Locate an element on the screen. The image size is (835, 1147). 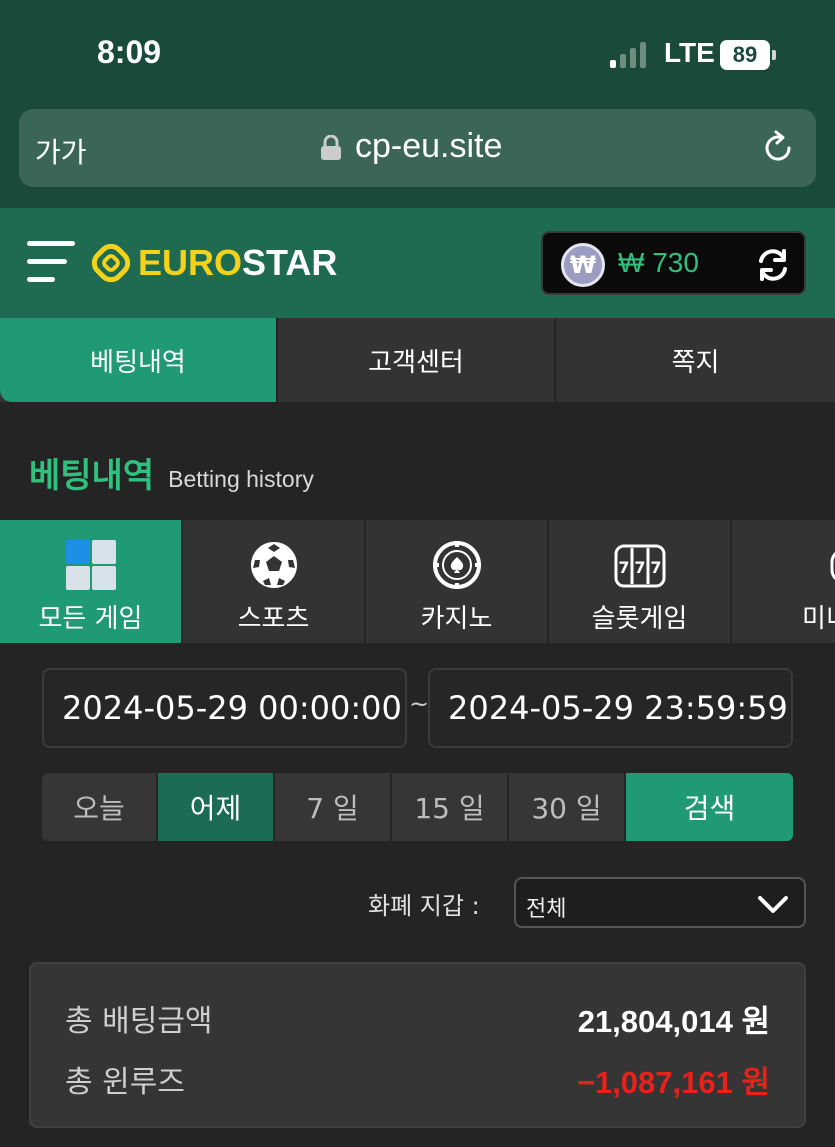
range-7days-button: 7 일 is located at coordinates (333, 807).